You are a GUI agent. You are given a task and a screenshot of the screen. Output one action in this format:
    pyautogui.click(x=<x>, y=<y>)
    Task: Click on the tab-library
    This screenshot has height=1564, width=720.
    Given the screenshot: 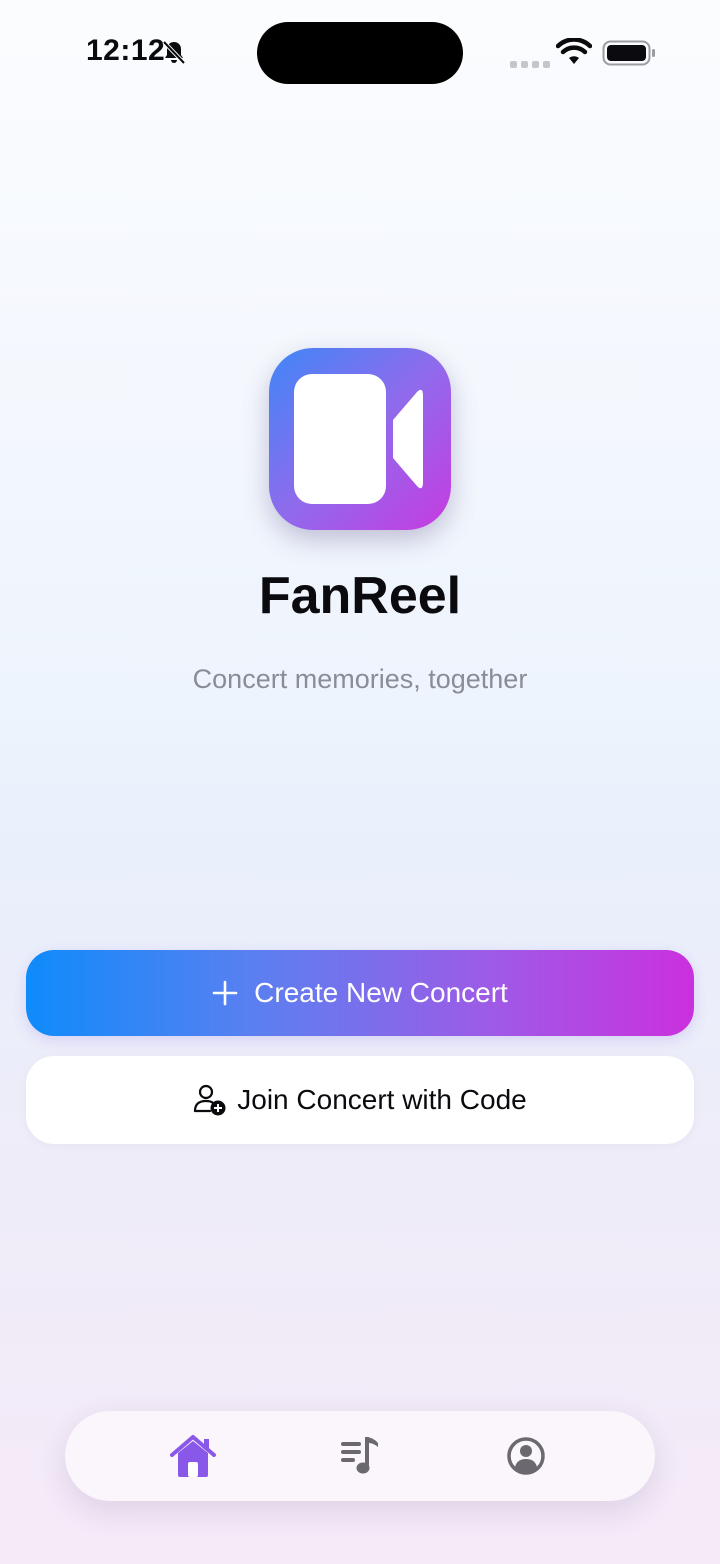 What is the action you would take?
    pyautogui.click(x=360, y=1456)
    